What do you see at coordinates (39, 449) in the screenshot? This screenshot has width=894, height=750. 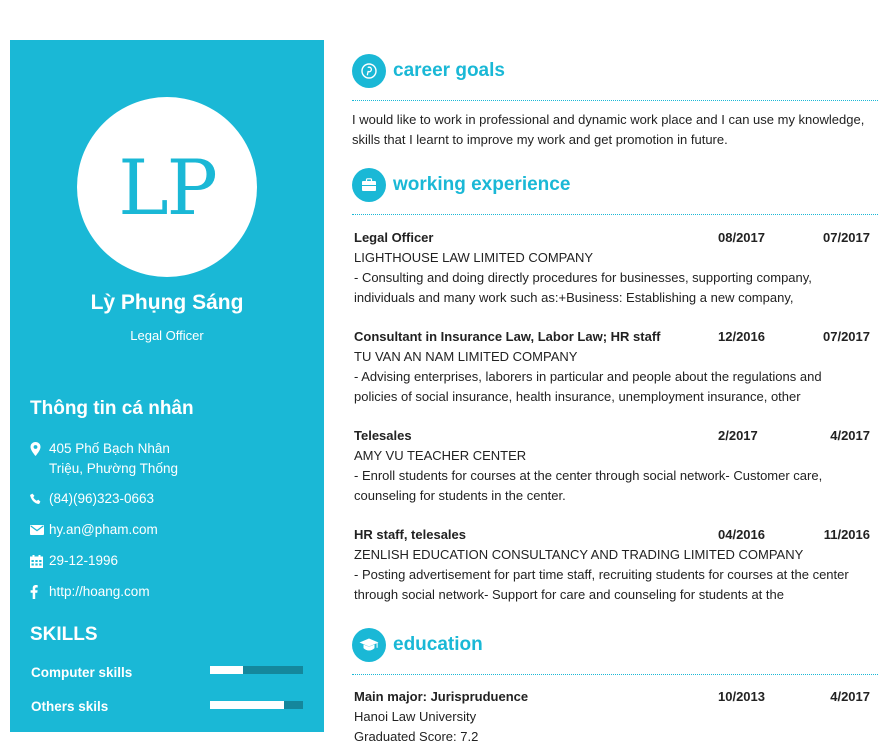 I see `map-marker-icon` at bounding box center [39, 449].